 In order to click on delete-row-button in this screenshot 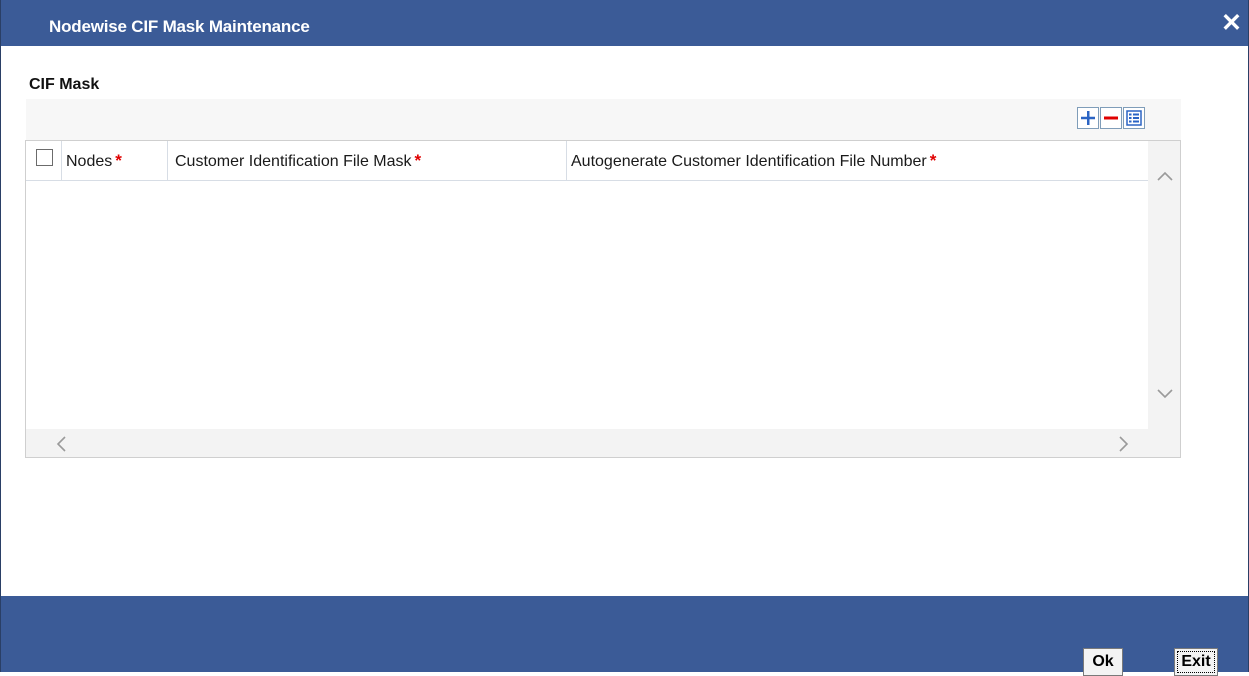, I will do `click(1111, 118)`.